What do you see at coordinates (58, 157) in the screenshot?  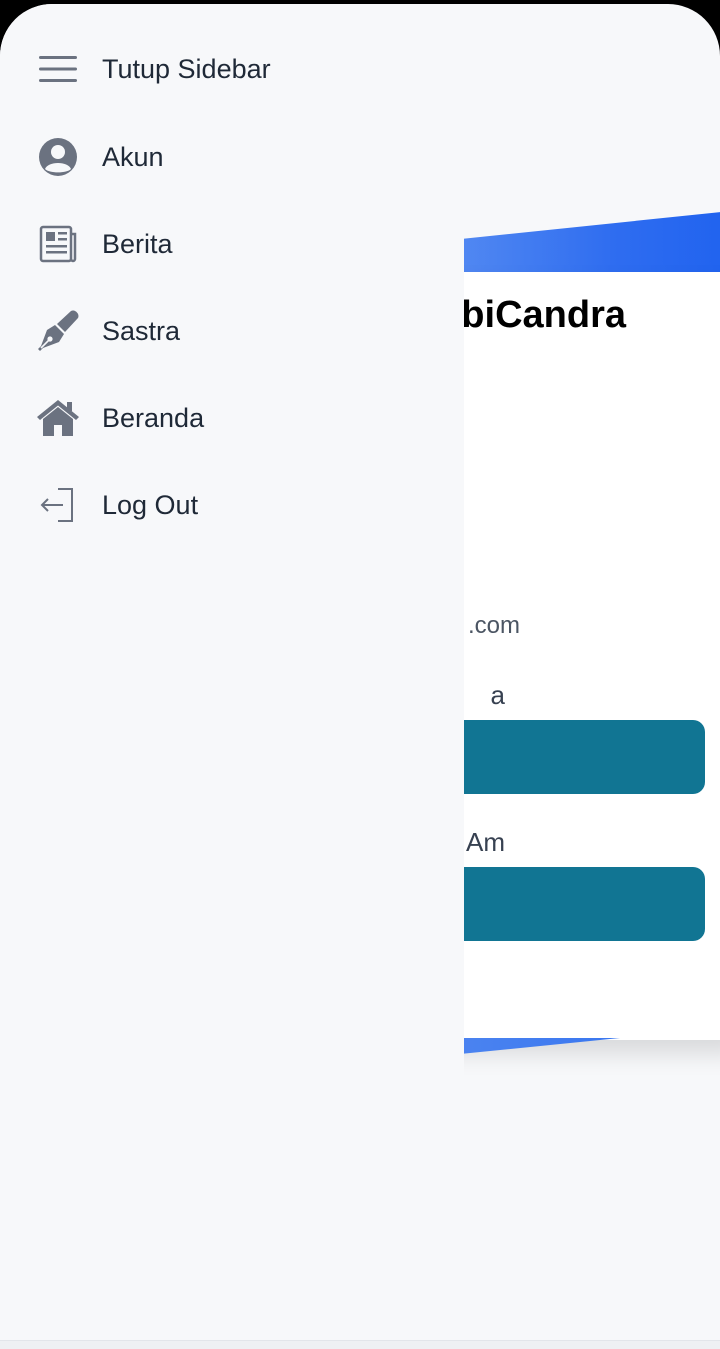 I see `user-circle-icon` at bounding box center [58, 157].